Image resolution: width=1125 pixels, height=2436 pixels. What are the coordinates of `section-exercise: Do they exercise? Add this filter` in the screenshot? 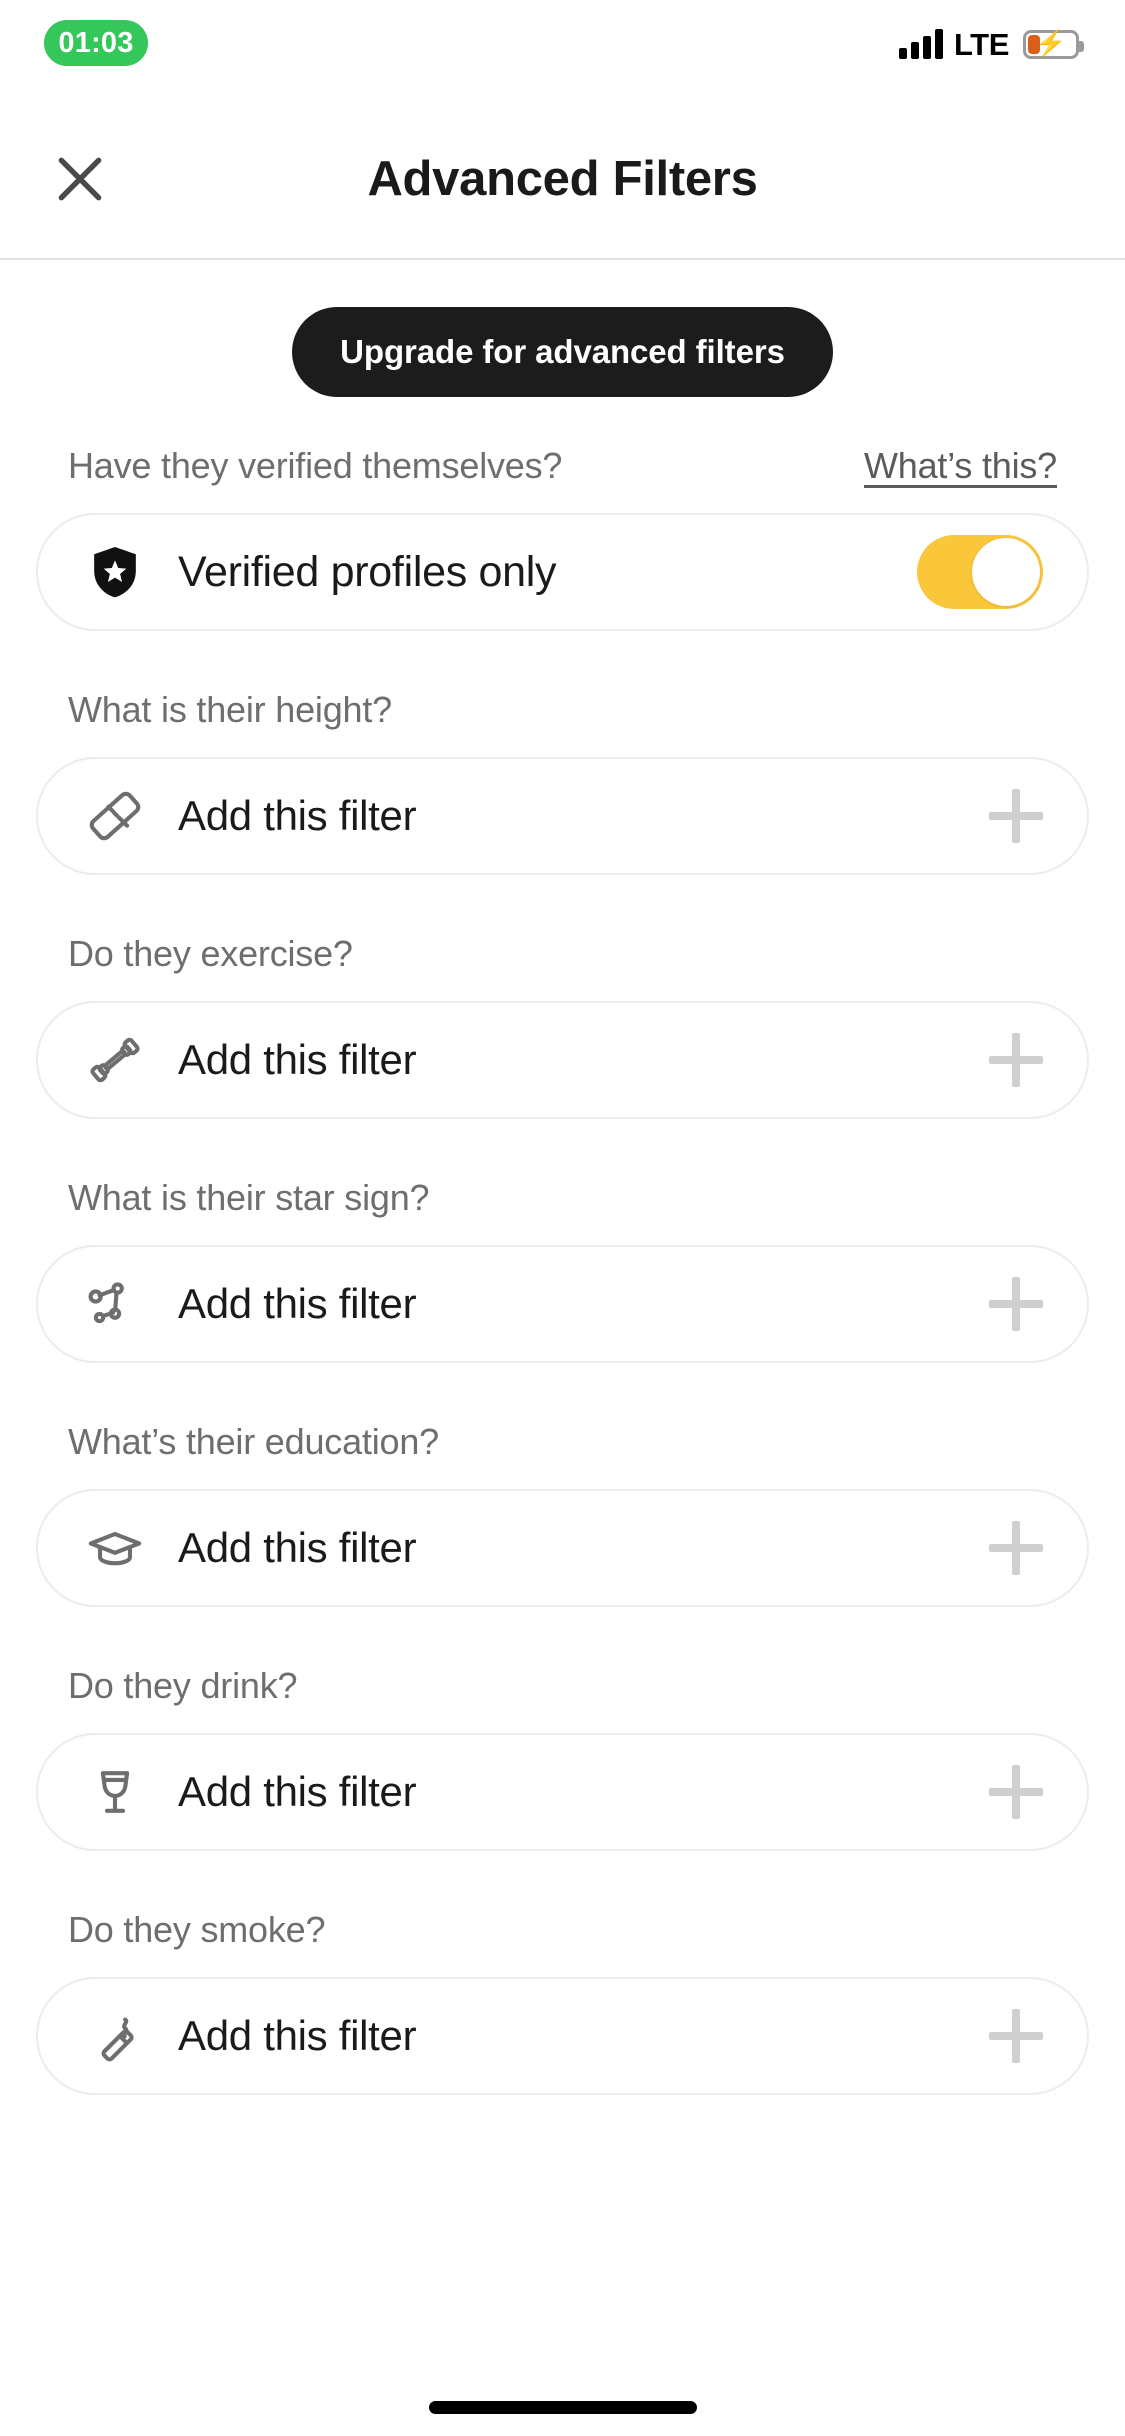 It's located at (562, 1026).